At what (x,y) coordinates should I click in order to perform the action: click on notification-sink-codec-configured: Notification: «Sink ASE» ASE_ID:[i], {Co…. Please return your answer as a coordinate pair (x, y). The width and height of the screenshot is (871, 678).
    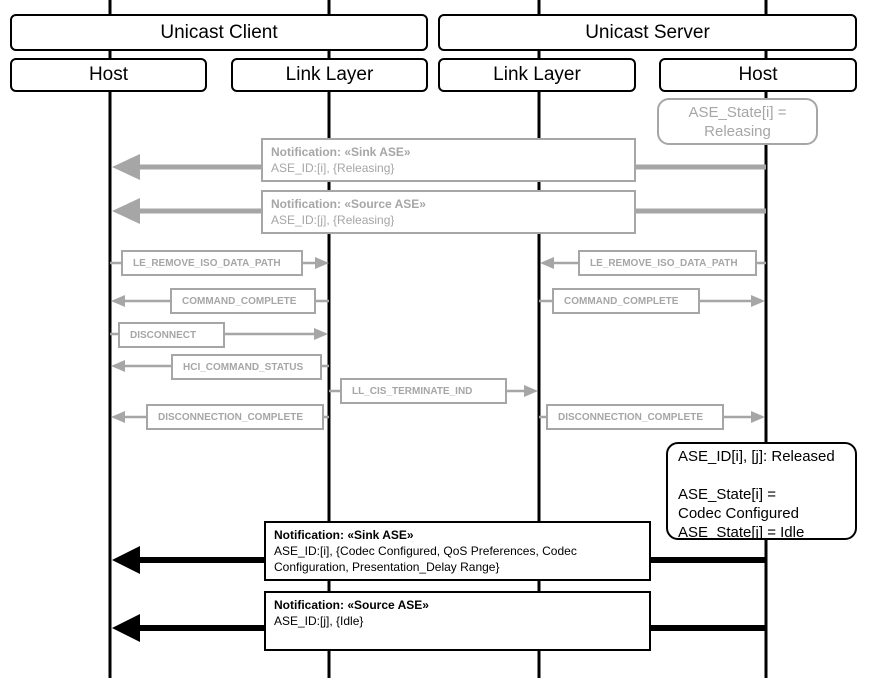
    Looking at the image, I should click on (457, 551).